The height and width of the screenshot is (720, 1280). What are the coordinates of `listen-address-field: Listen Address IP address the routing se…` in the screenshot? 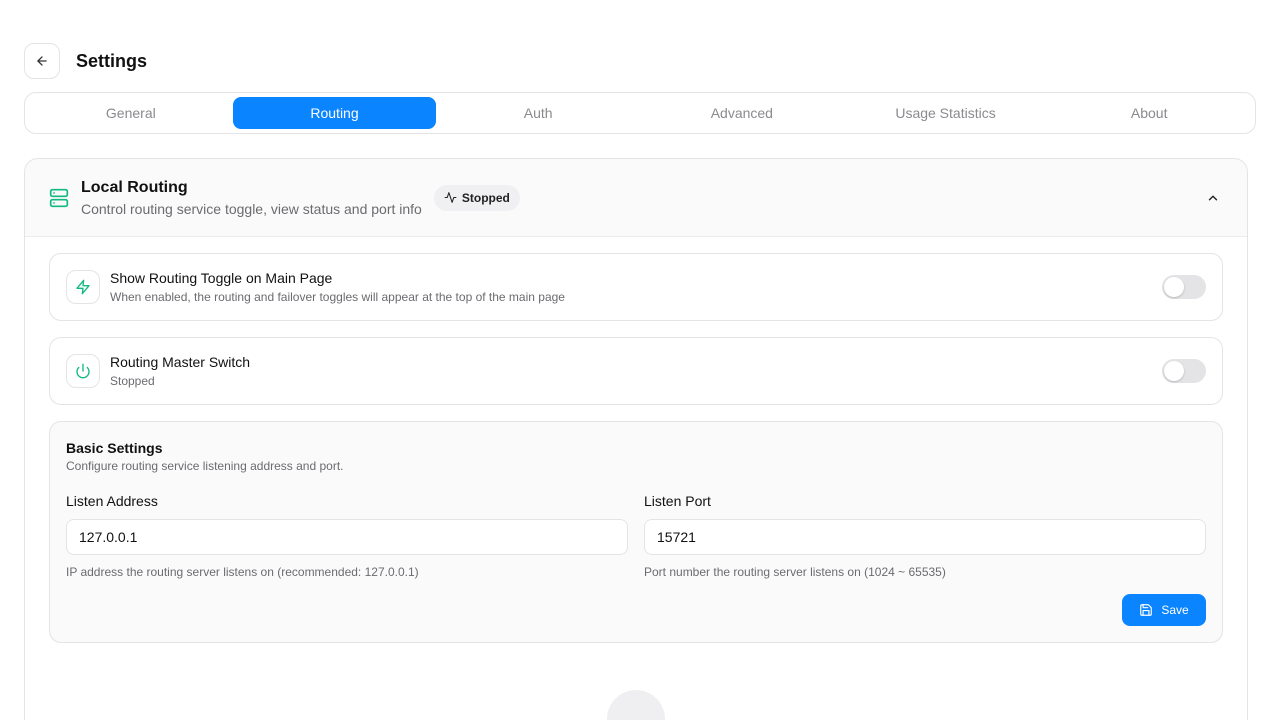 It's located at (347, 536).